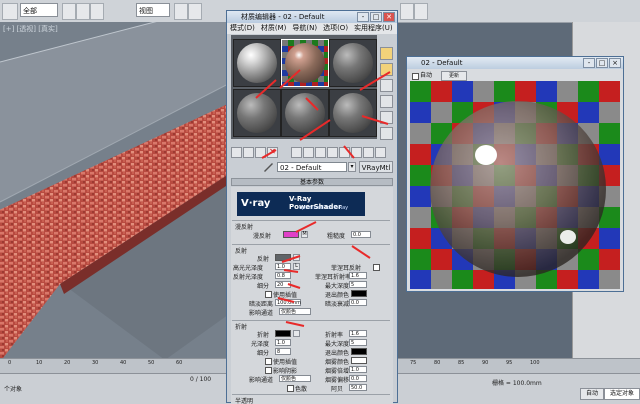 The image size is (640, 404). What do you see at coordinates (304, 234) in the screenshot?
I see `diffuse-map-button: M` at bounding box center [304, 234].